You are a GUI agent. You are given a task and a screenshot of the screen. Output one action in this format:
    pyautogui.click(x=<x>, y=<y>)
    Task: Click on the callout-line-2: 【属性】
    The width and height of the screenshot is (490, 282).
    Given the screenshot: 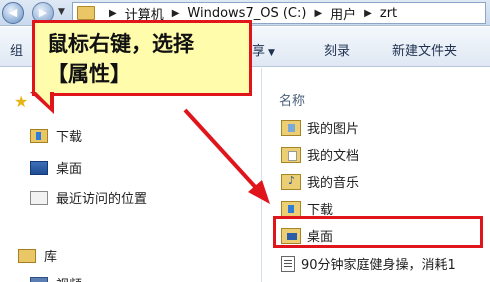 What is the action you would take?
    pyautogui.click(x=89, y=74)
    